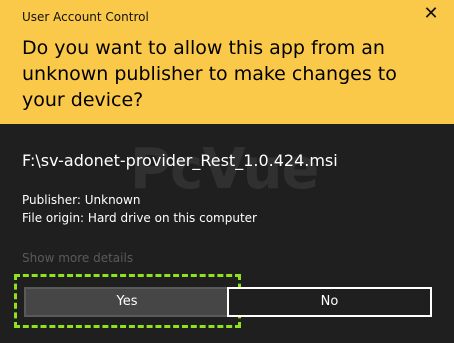 The image size is (454, 343). I want to click on close-icon: ✕, so click(431, 13).